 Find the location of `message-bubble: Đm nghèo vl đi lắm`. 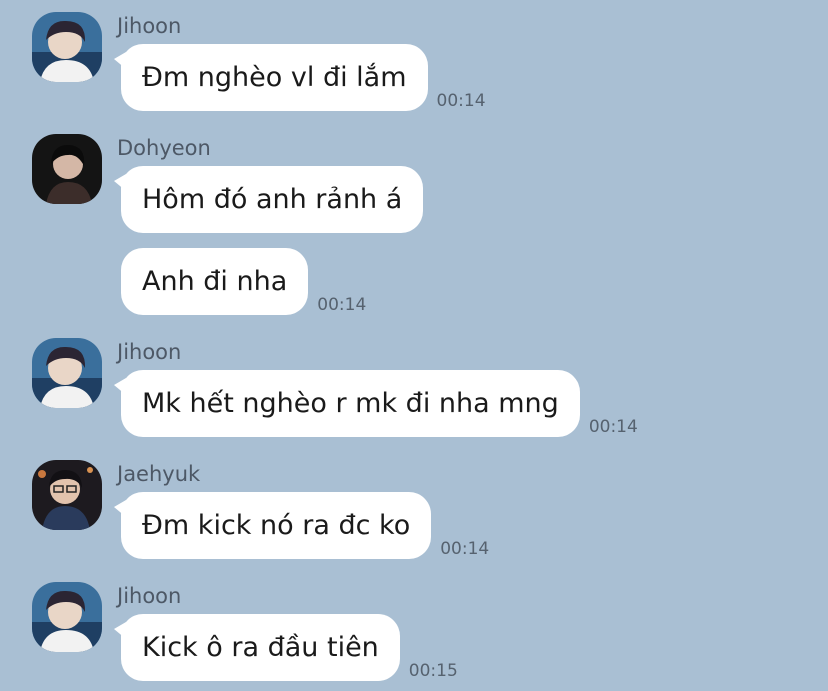

message-bubble: Đm nghèo vl đi lắm is located at coordinates (271, 77).